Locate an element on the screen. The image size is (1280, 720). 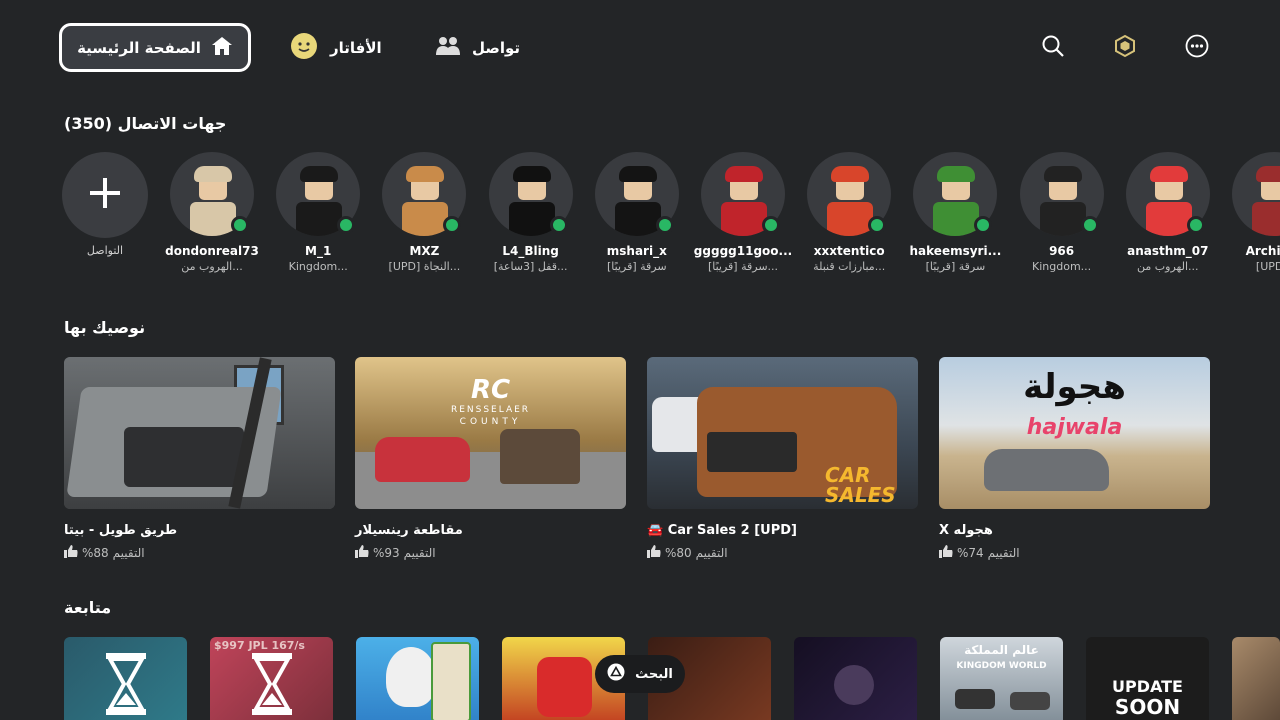
trollface-image is located at coordinates (411, 677).